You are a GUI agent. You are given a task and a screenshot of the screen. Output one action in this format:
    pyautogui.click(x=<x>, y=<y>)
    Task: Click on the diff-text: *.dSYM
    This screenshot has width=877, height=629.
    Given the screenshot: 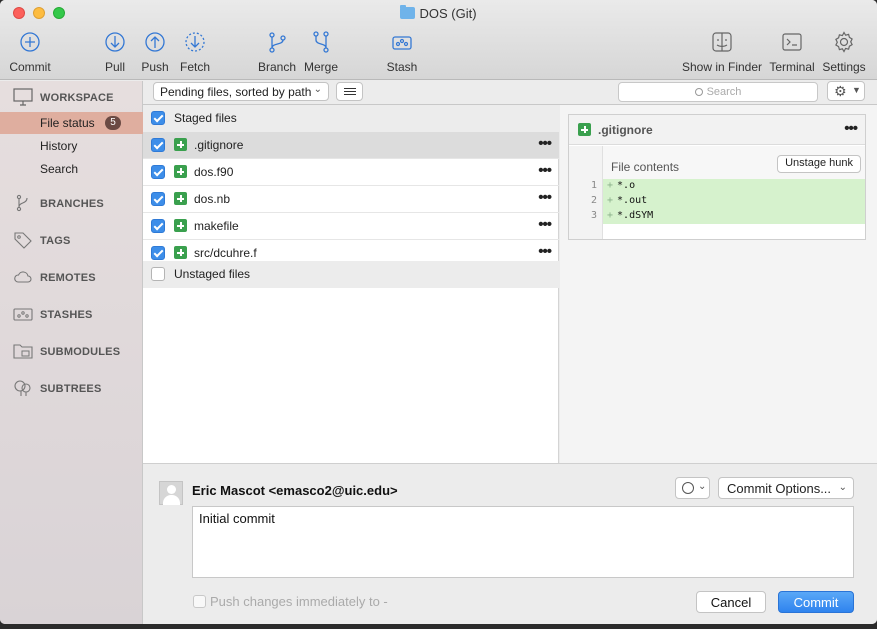 What is the action you would take?
    pyautogui.click(x=635, y=215)
    